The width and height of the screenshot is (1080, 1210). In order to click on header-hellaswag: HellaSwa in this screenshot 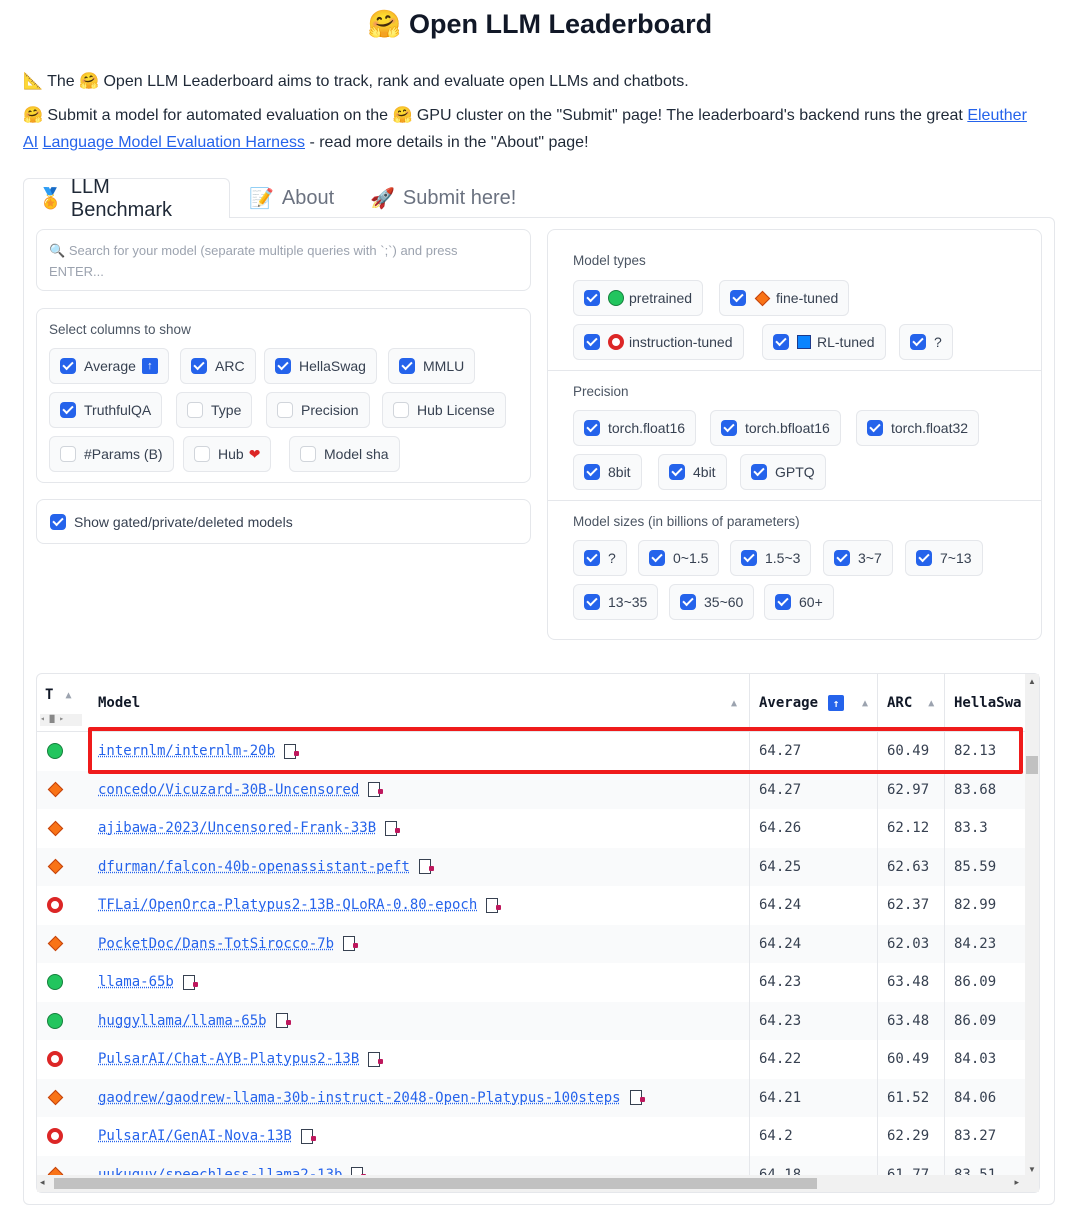, I will do `click(987, 703)`.